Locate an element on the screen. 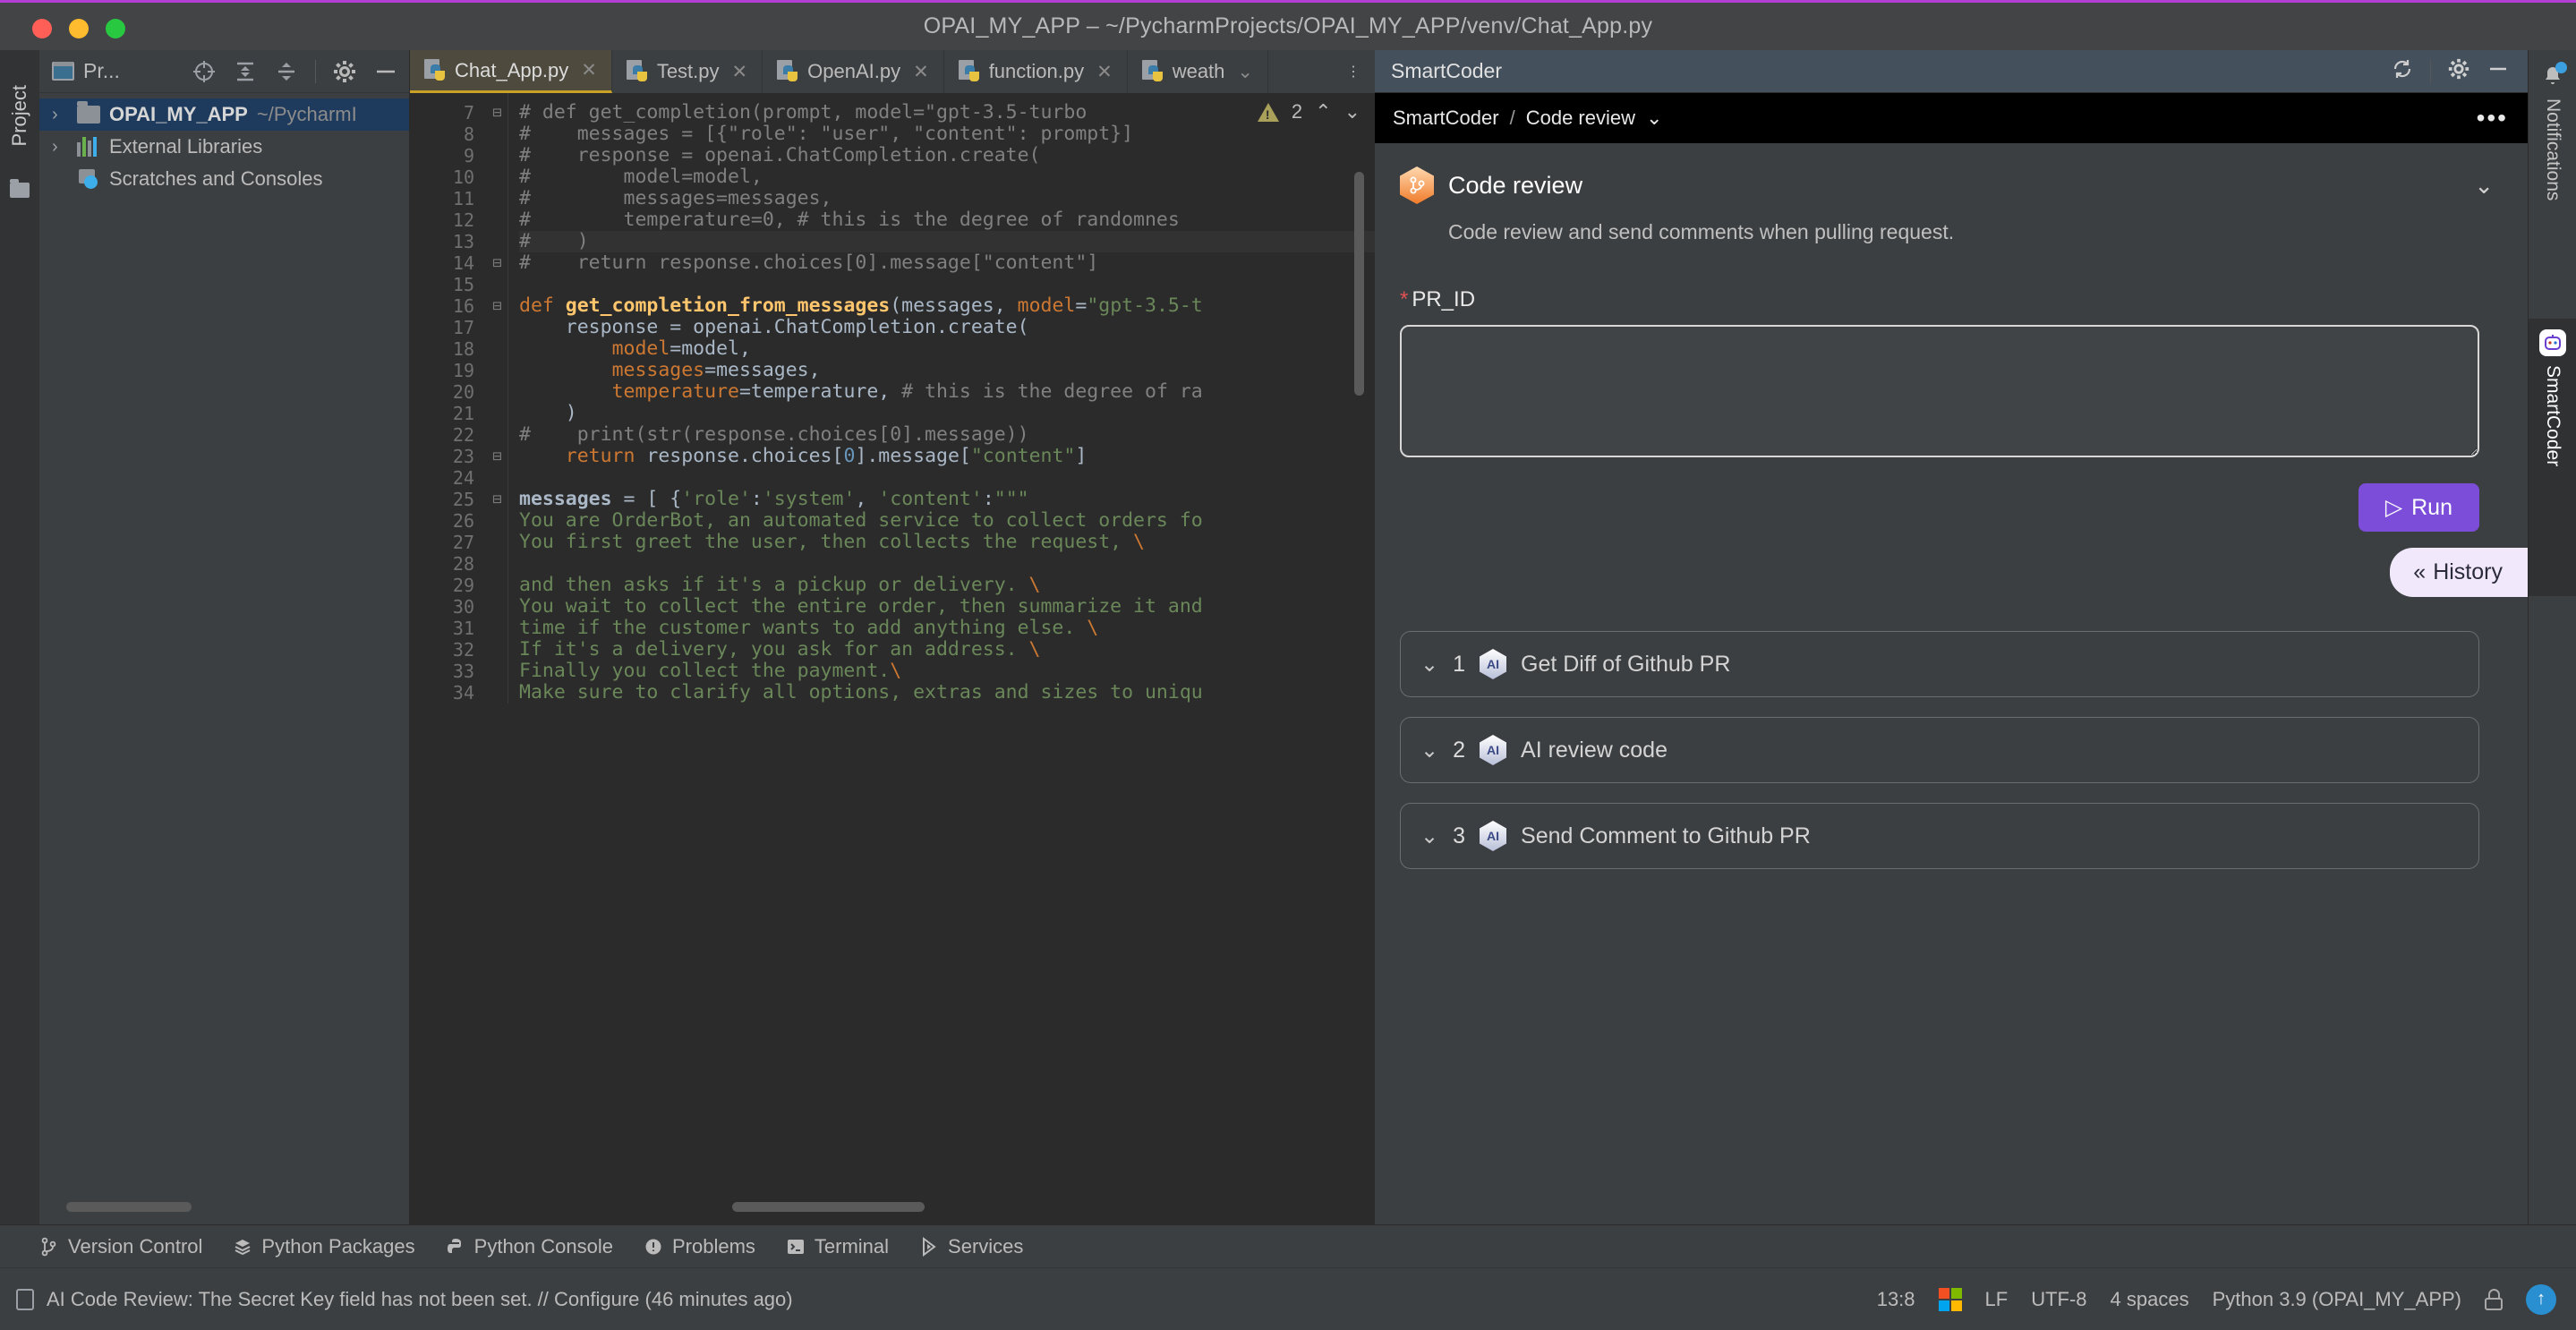  more-options-icon: ••• is located at coordinates (2502, 118).